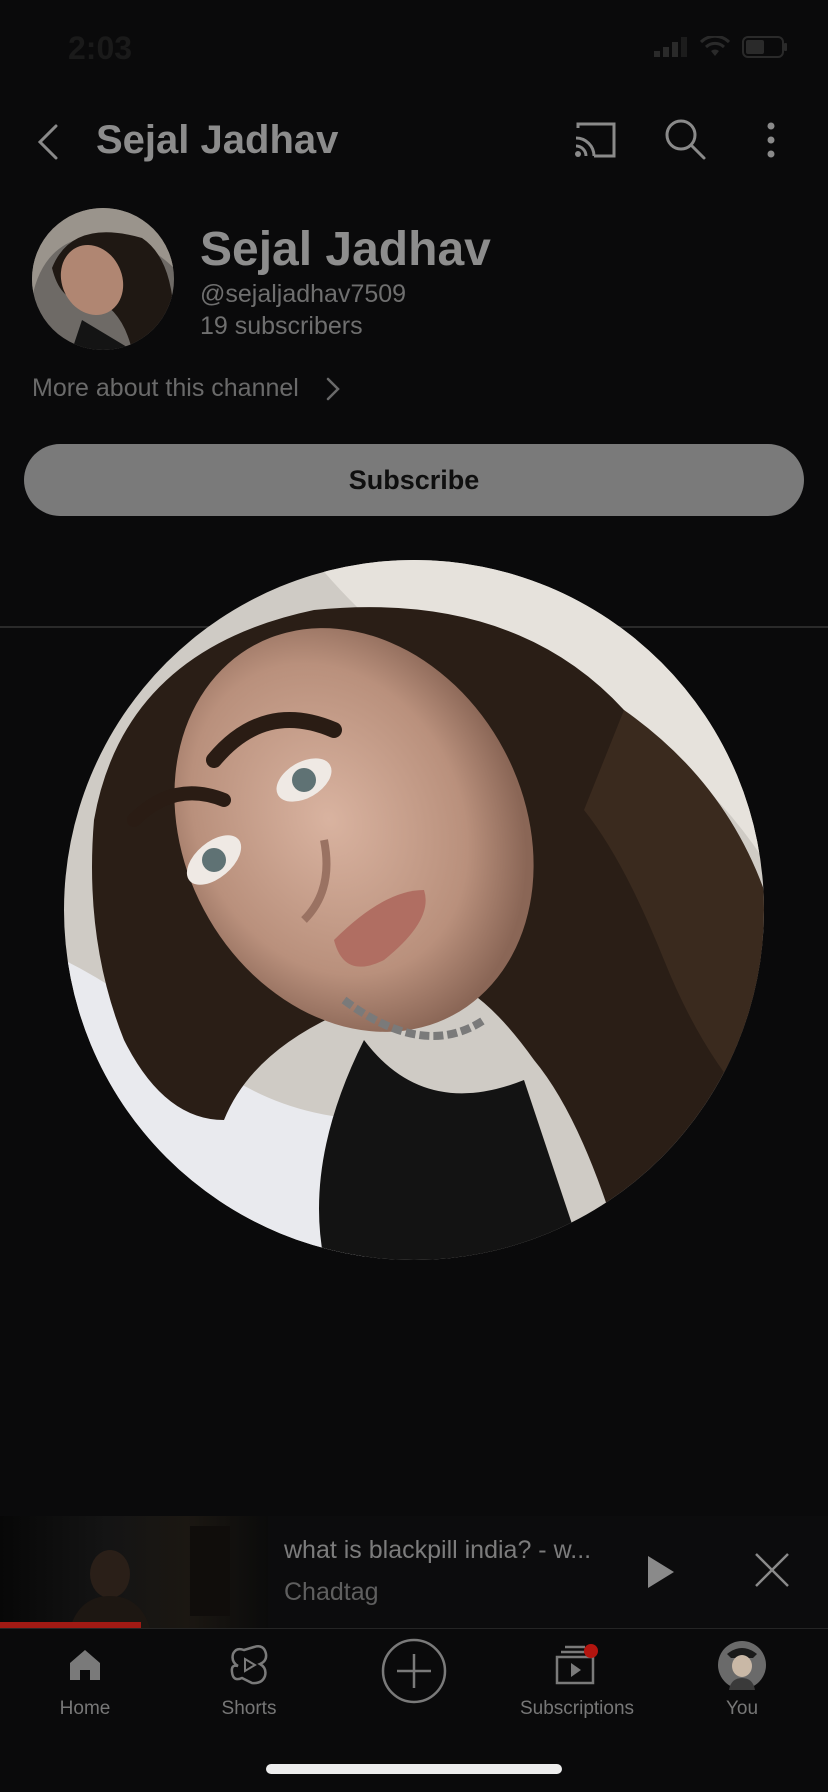 The width and height of the screenshot is (828, 1792). Describe the element at coordinates (217, 140) in the screenshot. I see `page-title: Sejal Jadhav` at that location.